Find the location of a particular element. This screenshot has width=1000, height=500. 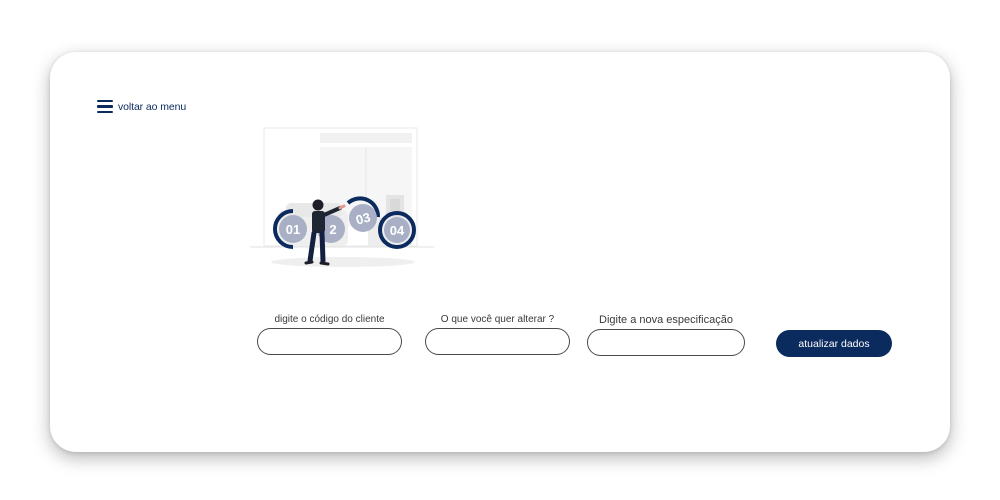

steps-illustration: 01 2 03 04 is located at coordinates (342, 197).